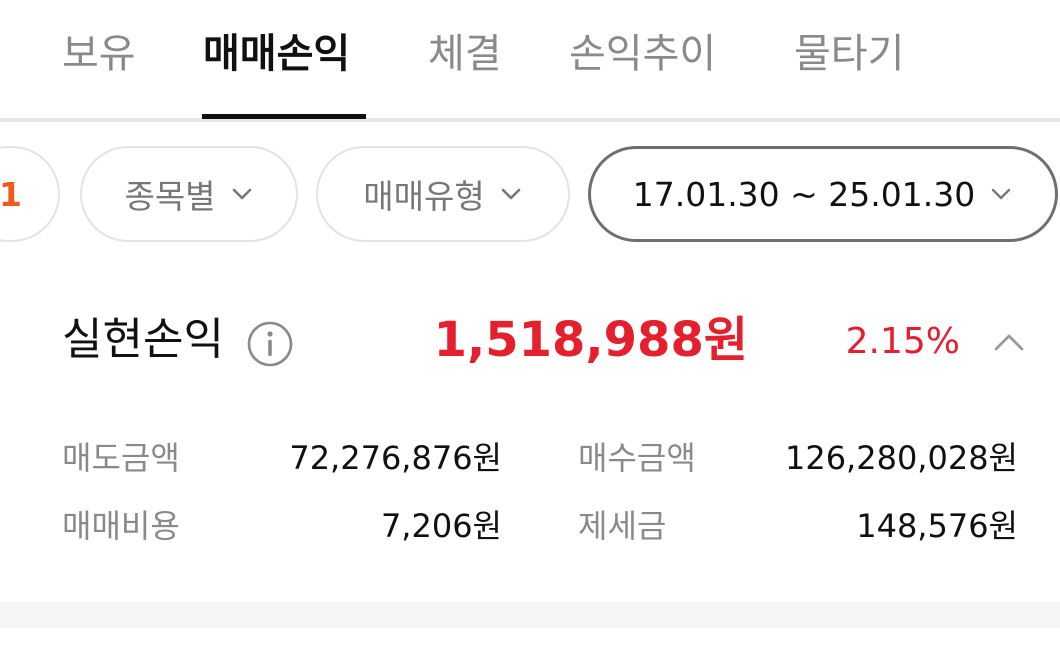 The width and height of the screenshot is (1060, 656). Describe the element at coordinates (170, 196) in the screenshot. I see `filter-by-item-label: 종목별` at that location.